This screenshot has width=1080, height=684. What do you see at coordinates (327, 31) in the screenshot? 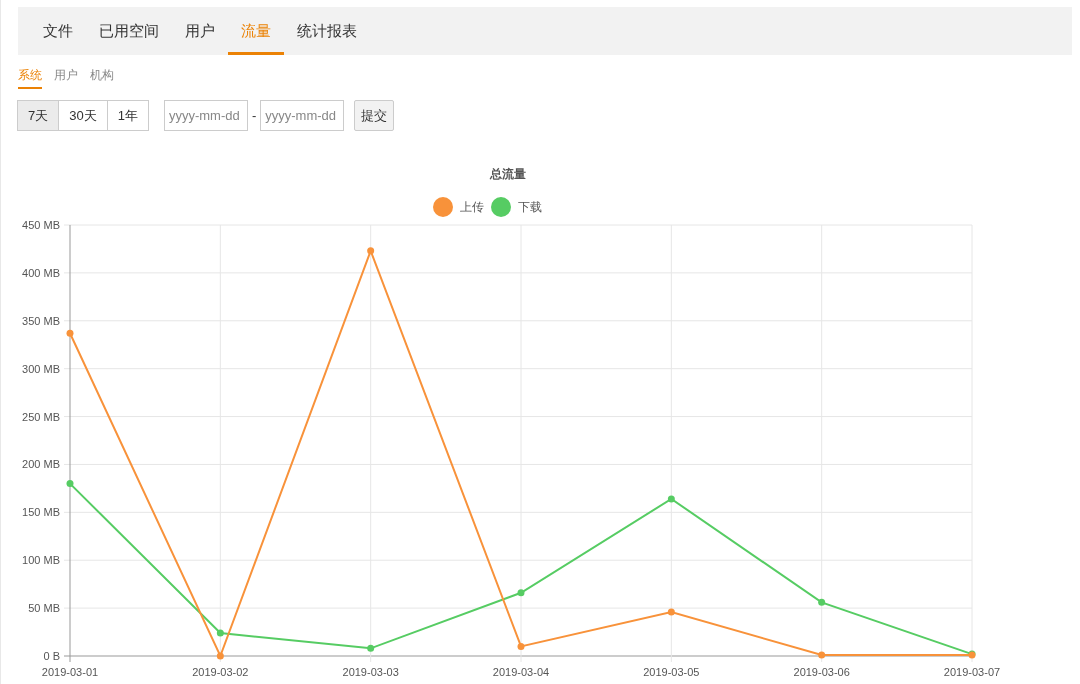
I see `nav-tab: 统计报表` at bounding box center [327, 31].